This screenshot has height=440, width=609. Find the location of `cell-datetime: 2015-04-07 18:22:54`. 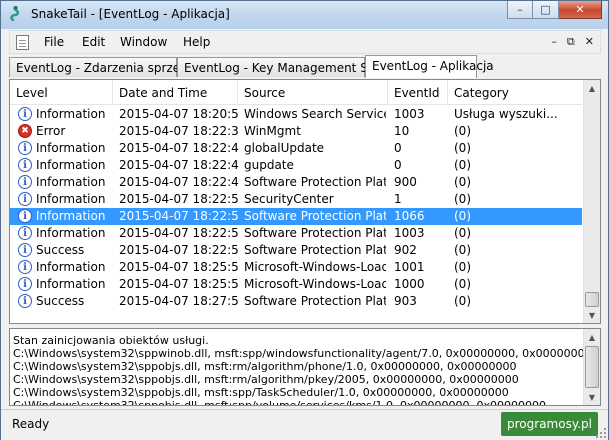

cell-datetime: 2015-04-07 18:22:54 is located at coordinates (179, 216).